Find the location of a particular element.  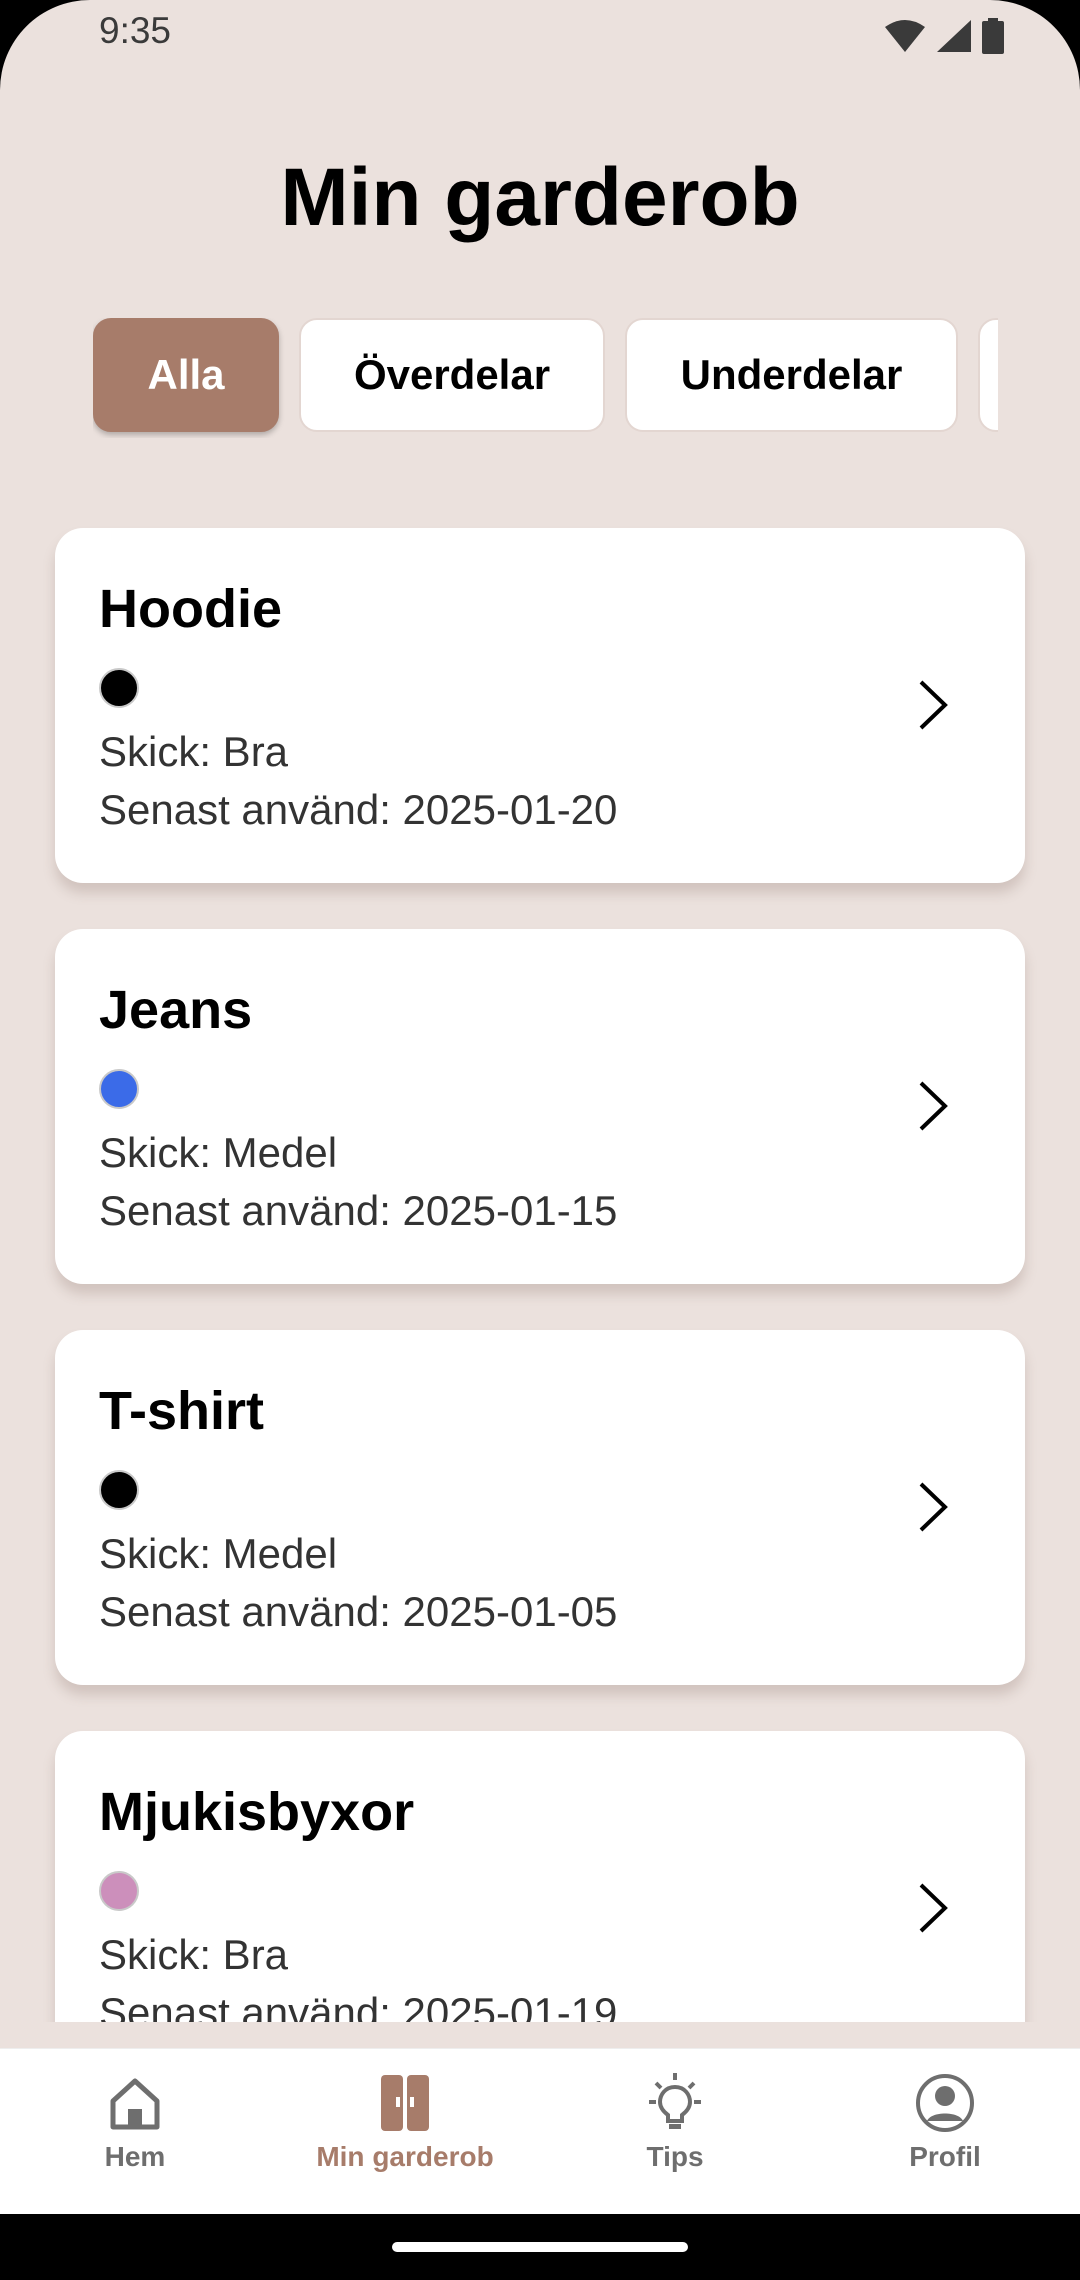

profile-icon is located at coordinates (945, 2103).